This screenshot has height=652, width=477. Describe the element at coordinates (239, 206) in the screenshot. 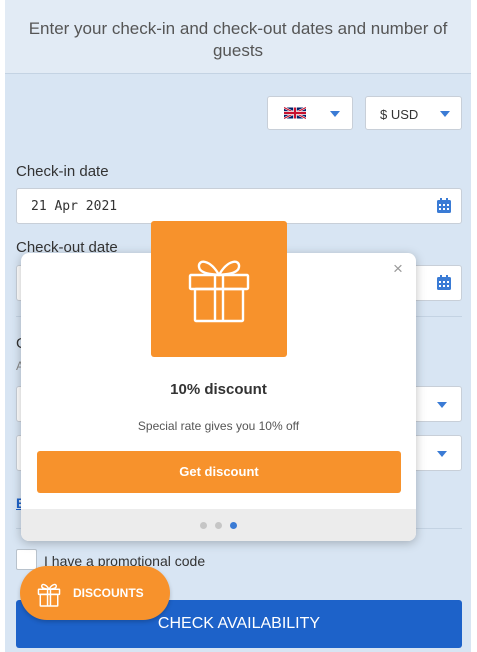

I see `checkin-input: 21 Apr 2021` at that location.